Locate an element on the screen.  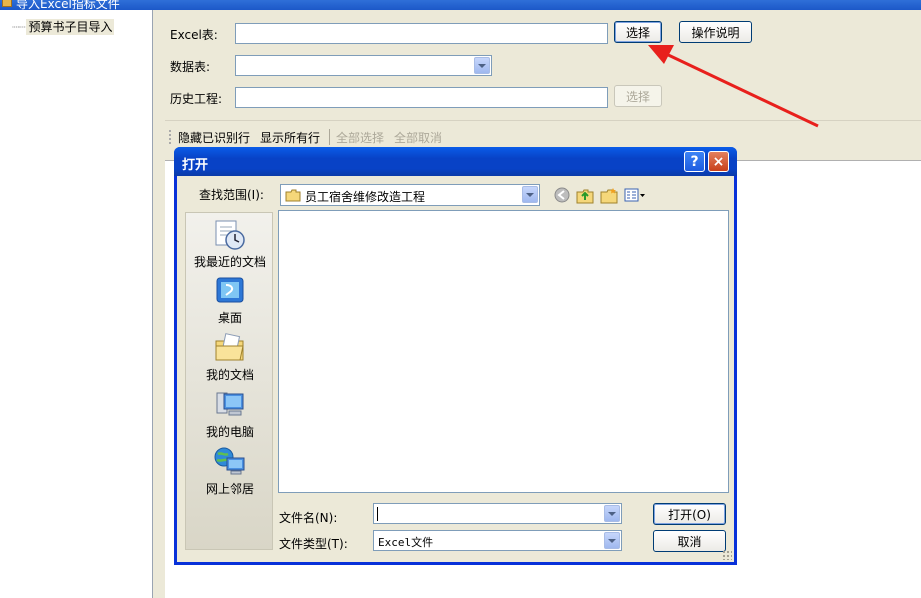
excel-label: Excel表: is located at coordinates (194, 35).